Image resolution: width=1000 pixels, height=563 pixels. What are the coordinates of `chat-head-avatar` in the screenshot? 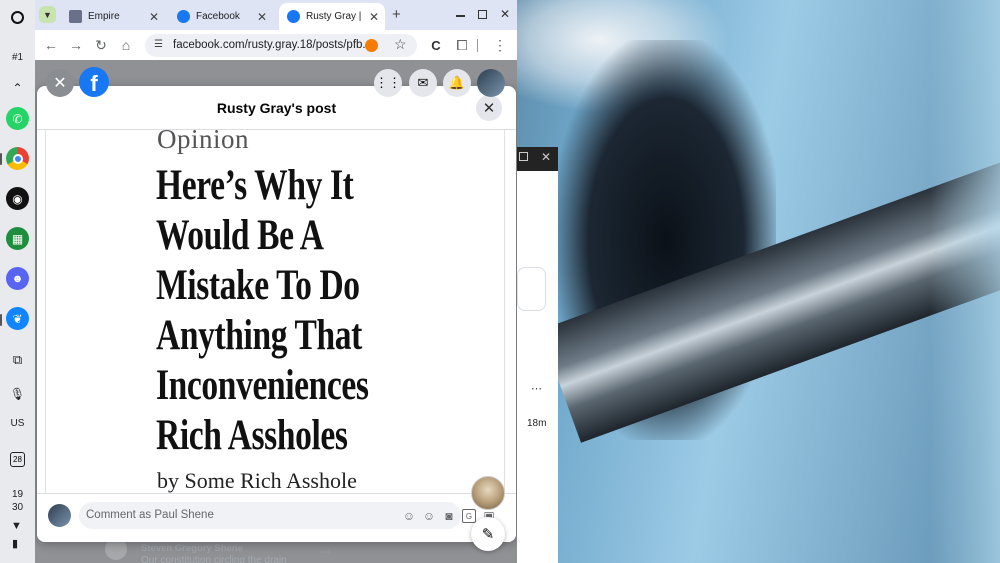 It's located at (488, 493).